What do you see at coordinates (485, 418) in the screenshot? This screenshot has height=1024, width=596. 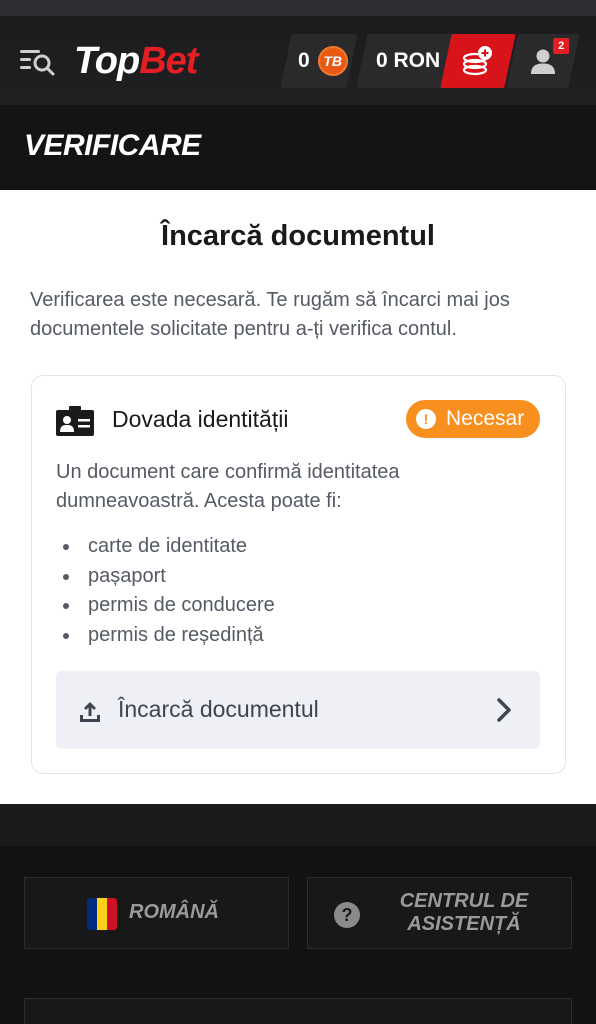 I see `status-text: Necesar` at bounding box center [485, 418].